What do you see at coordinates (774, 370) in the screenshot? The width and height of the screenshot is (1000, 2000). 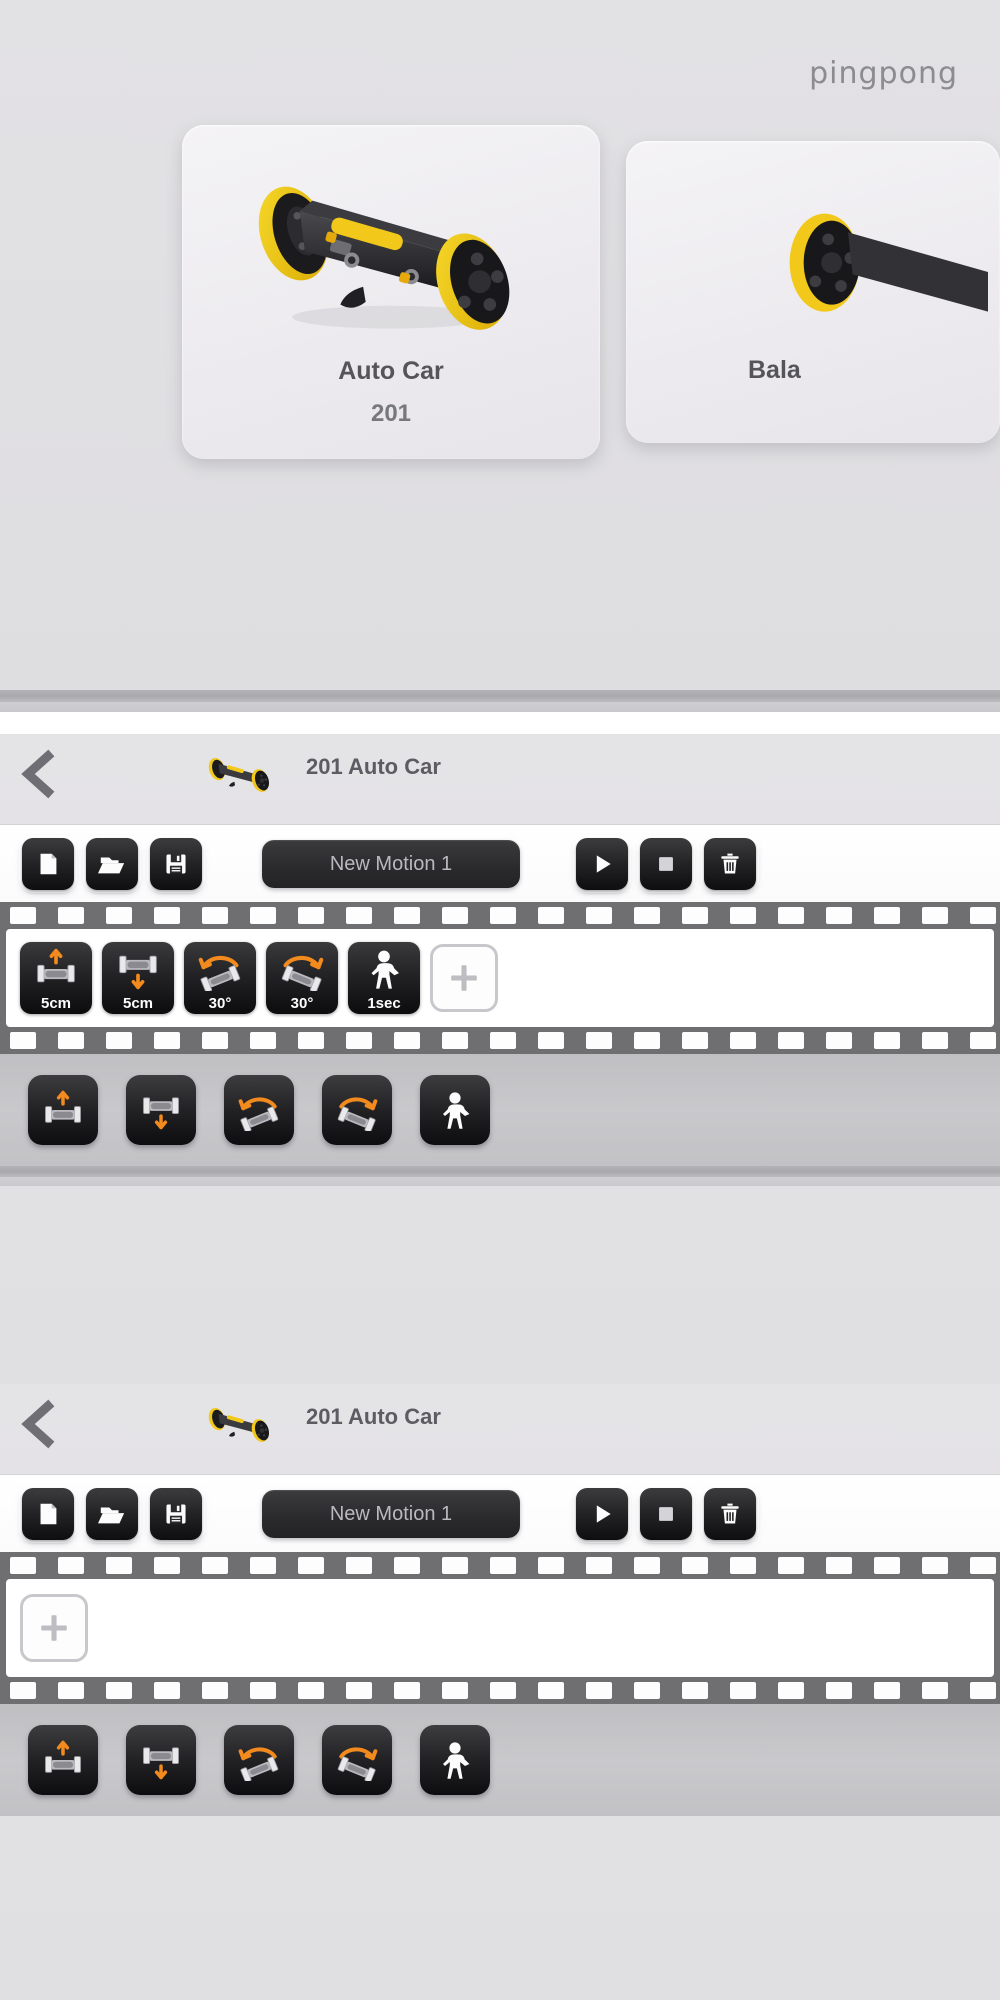 I see `model-card-title: Bala` at bounding box center [774, 370].